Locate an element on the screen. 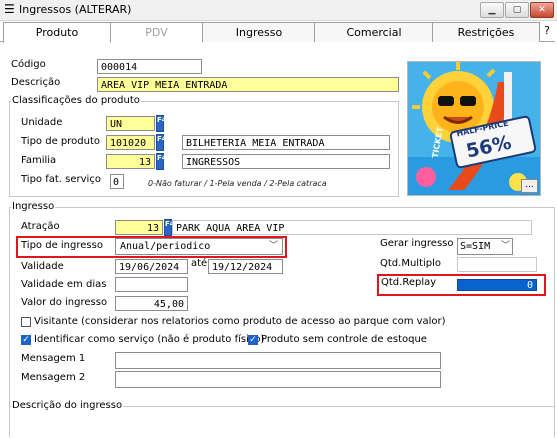 This screenshot has width=557, height=438. valor-ingresso-label: Valor do ingresso is located at coordinates (64, 302).